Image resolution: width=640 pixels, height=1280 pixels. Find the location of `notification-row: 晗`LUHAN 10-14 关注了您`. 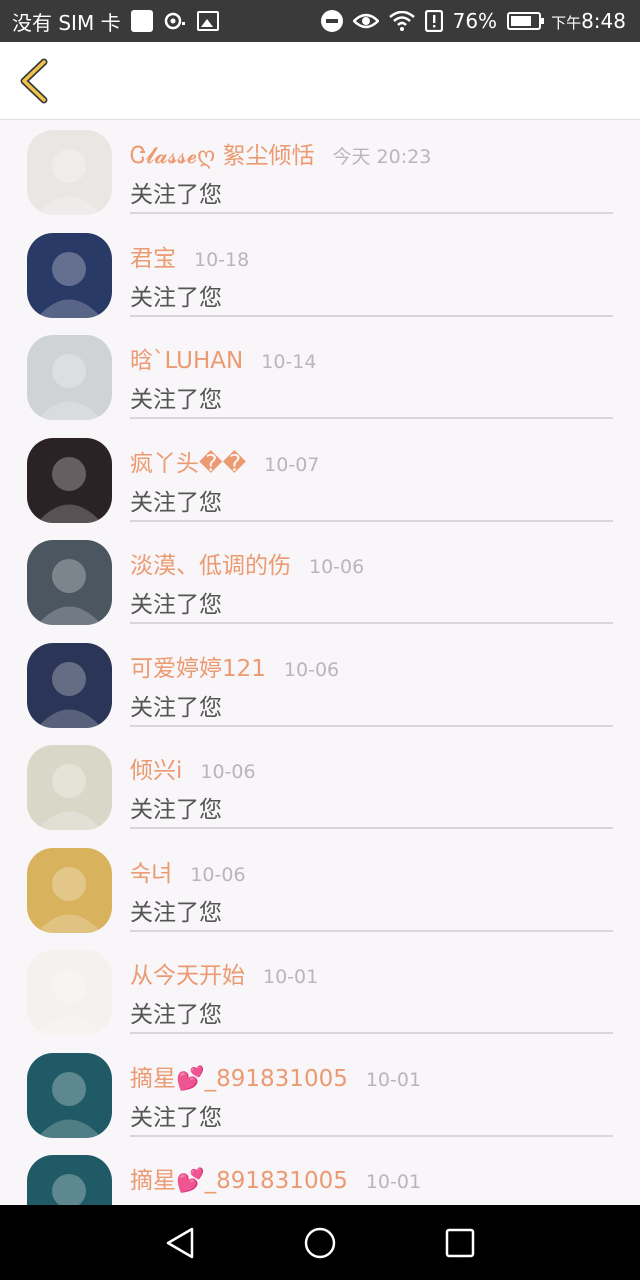

notification-row: 晗`LUHAN 10-14 关注了您 is located at coordinates (320, 376).